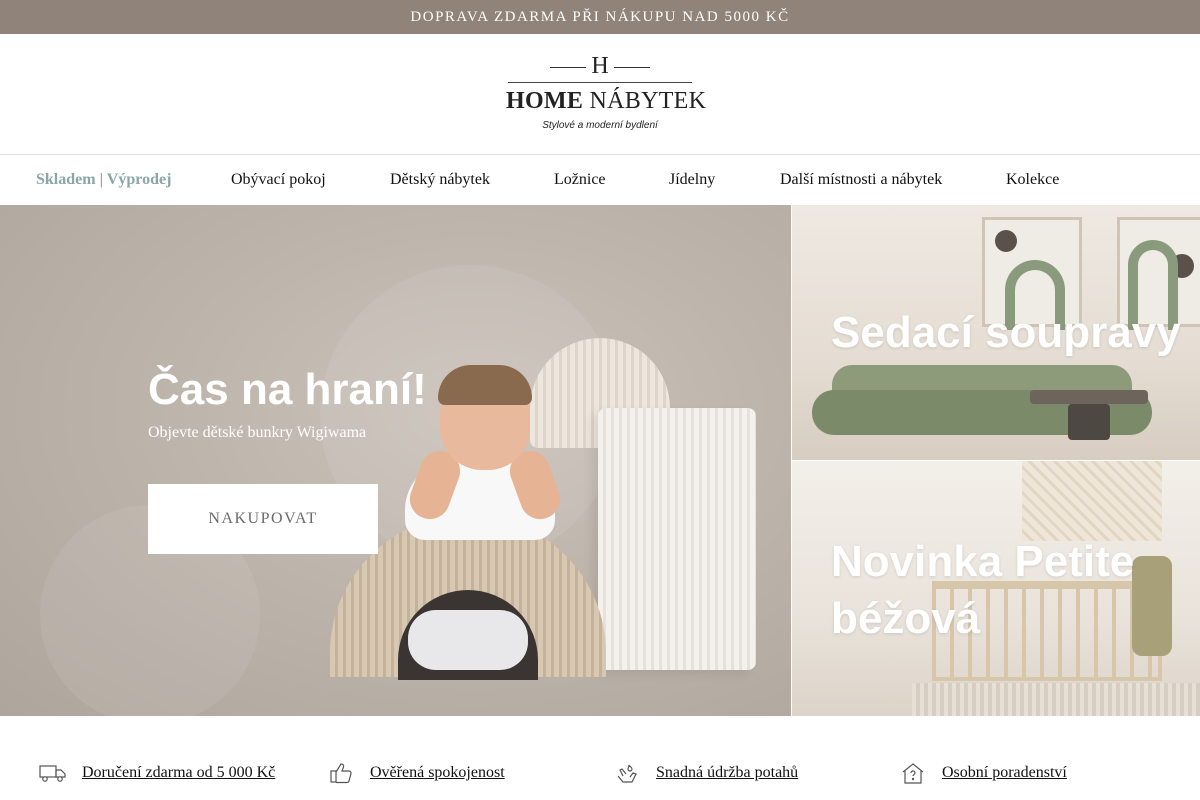  Describe the element at coordinates (257, 432) in the screenshot. I see `hero-subtitle: Objevte dětské bunkry Wigiwama` at that location.